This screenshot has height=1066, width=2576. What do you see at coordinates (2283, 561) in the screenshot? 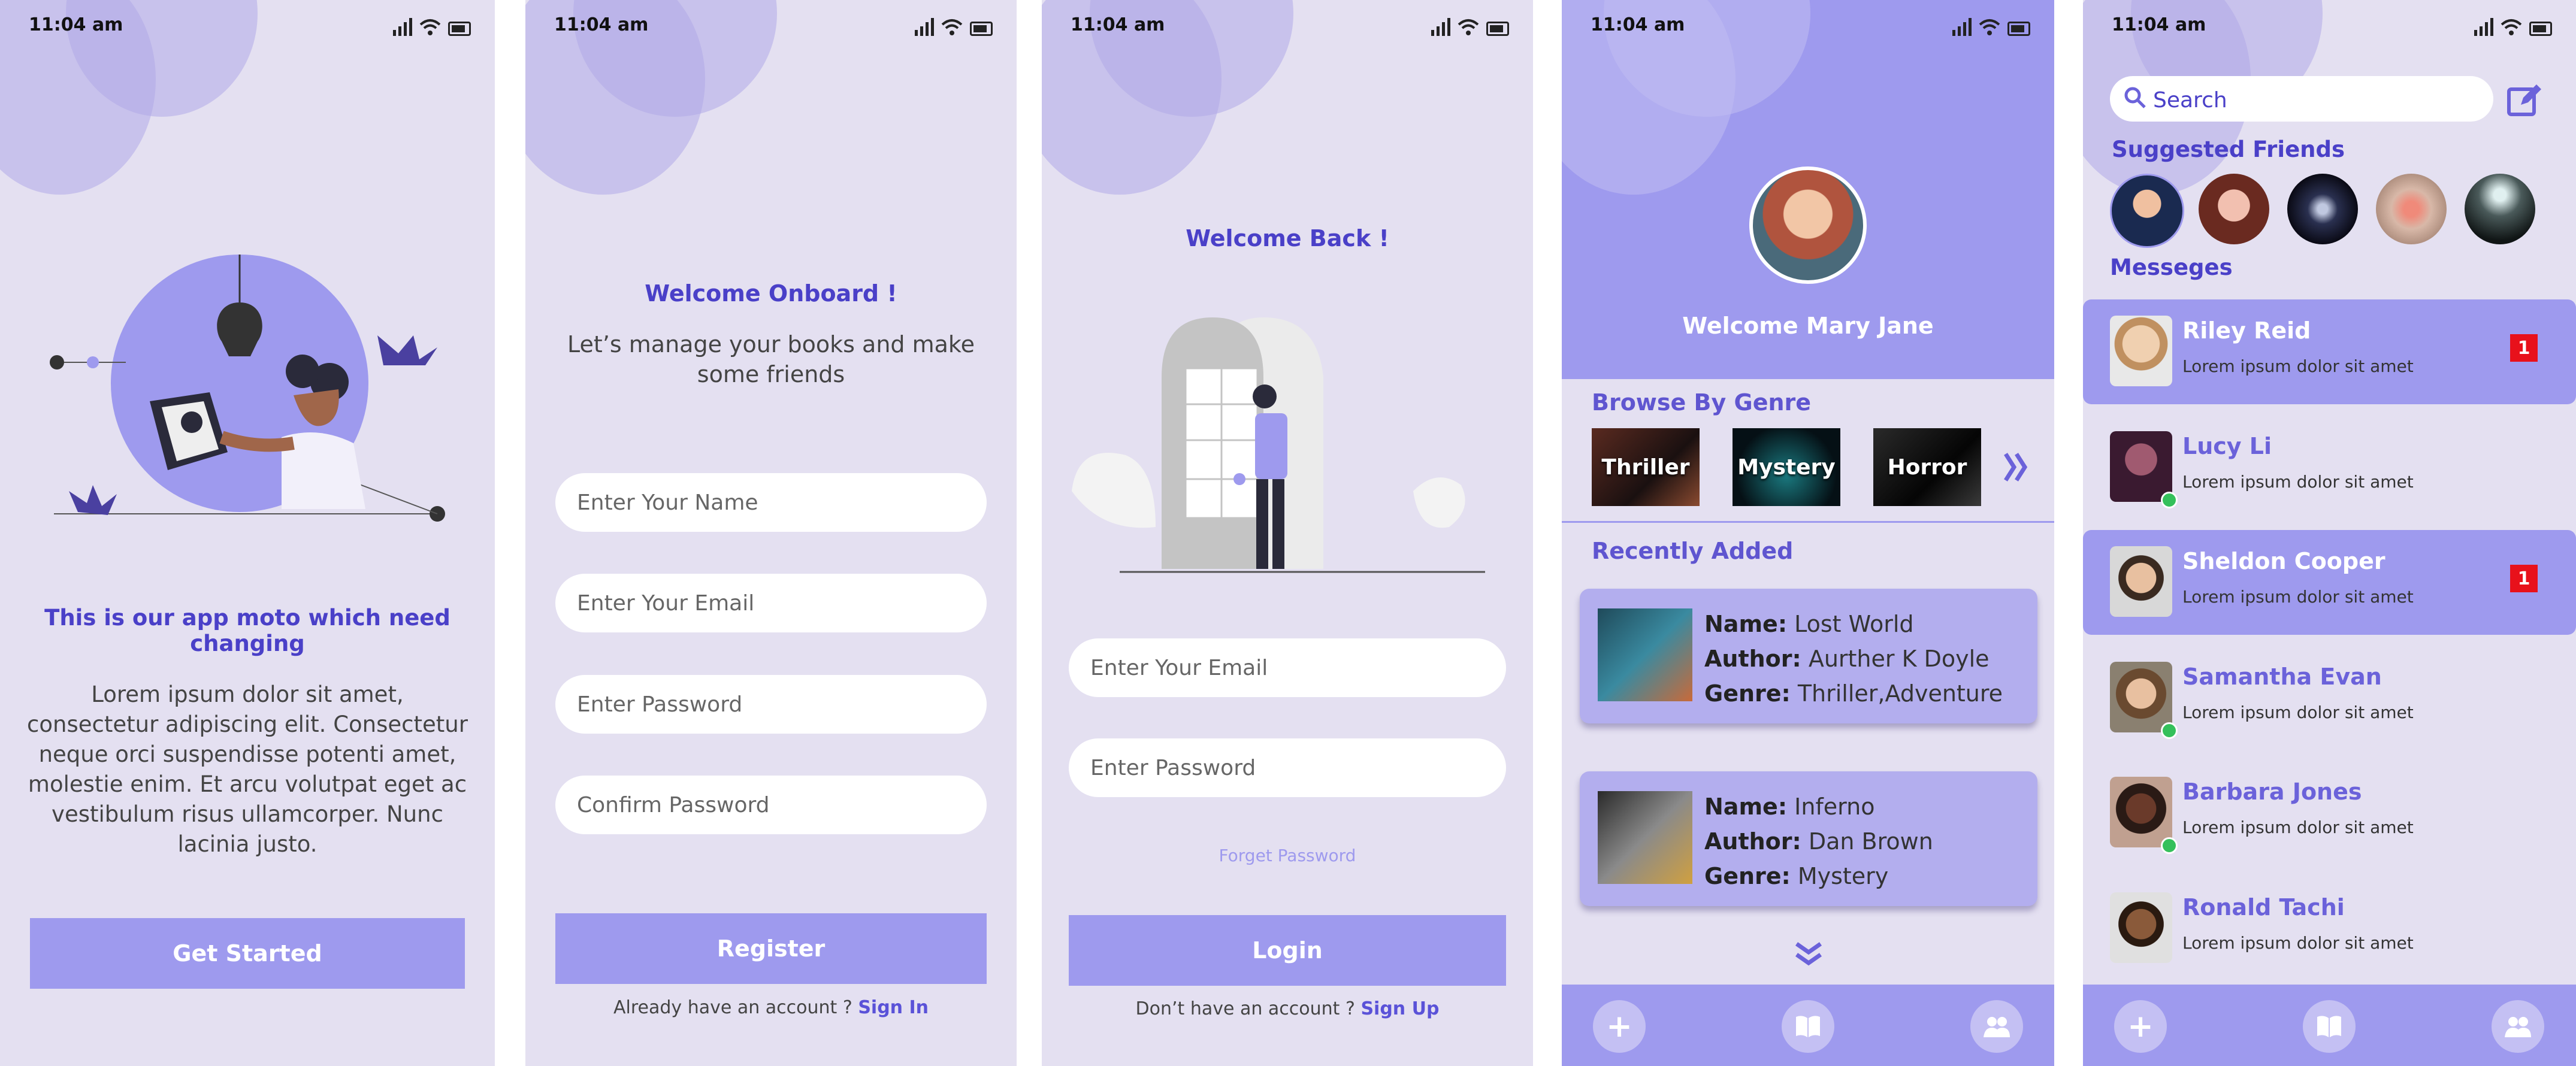
I see `contact-name: Sheldon Cooper` at bounding box center [2283, 561].